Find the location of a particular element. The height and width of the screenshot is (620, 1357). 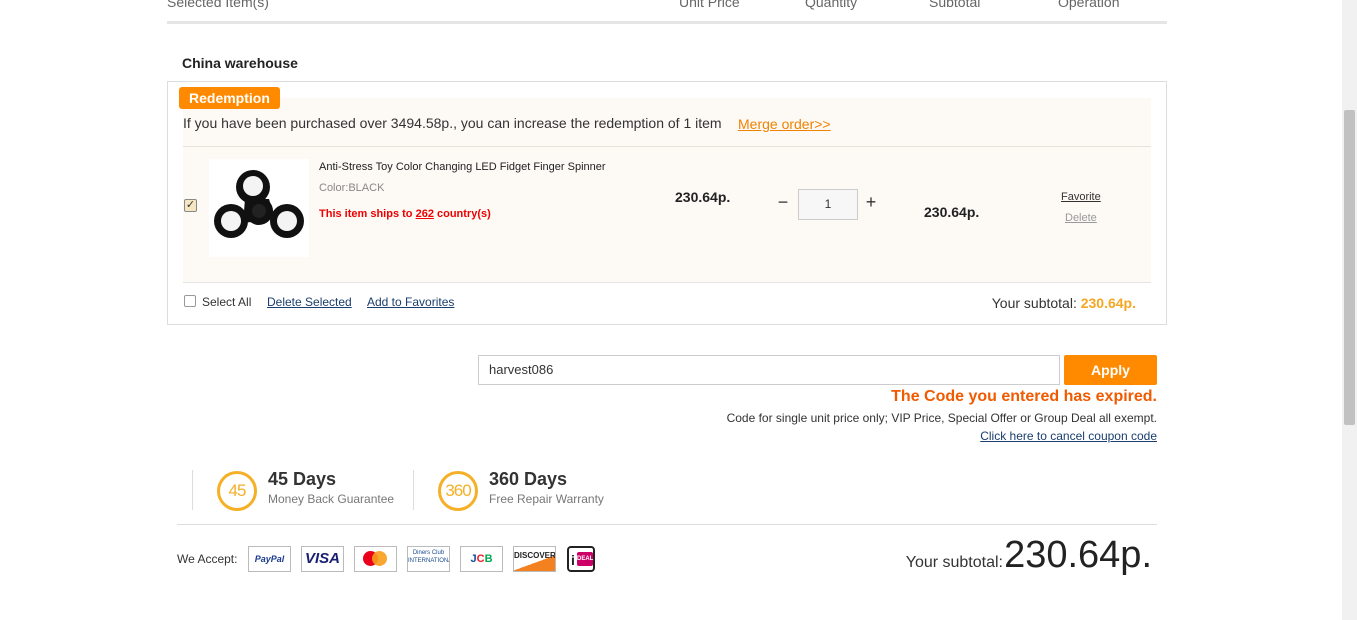

guarantee-title: 360 Days is located at coordinates (528, 479).